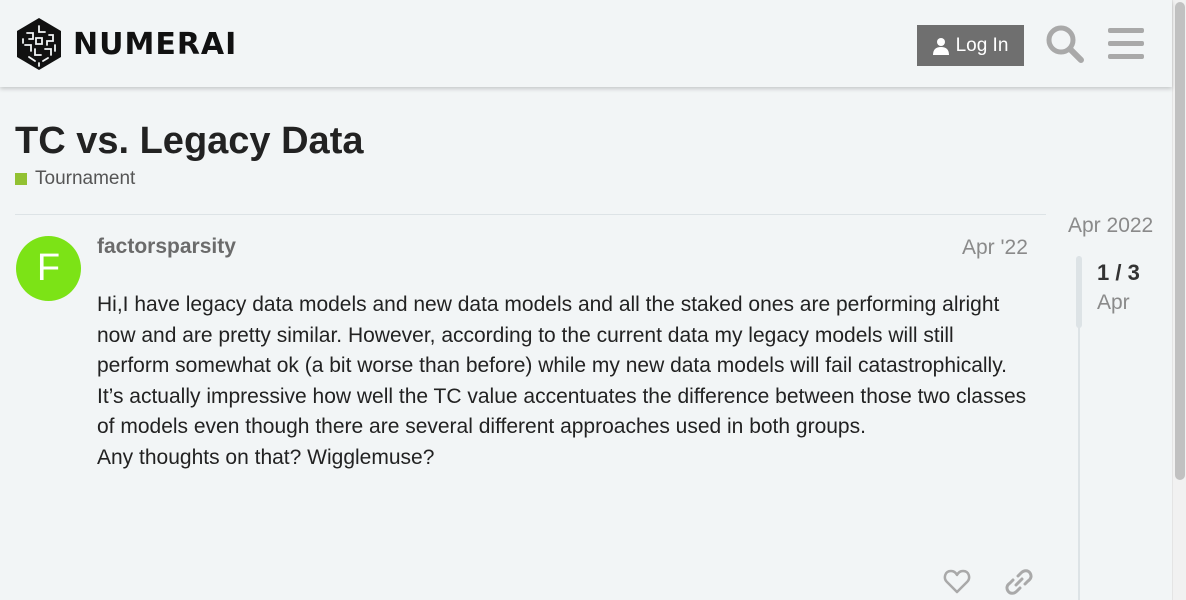  I want to click on post-date: Apr '22, so click(995, 248).